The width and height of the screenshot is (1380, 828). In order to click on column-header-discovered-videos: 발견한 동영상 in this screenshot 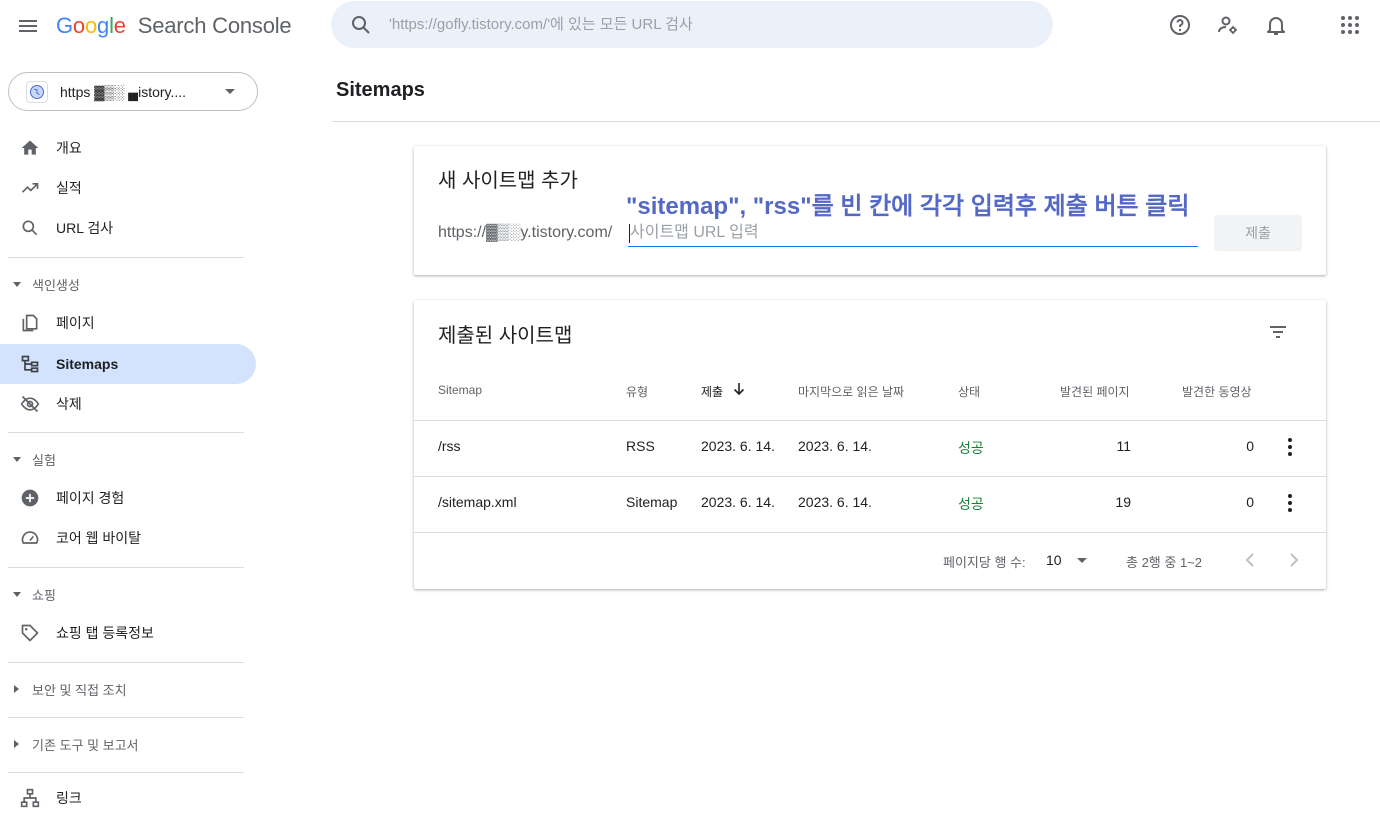, I will do `click(1217, 391)`.